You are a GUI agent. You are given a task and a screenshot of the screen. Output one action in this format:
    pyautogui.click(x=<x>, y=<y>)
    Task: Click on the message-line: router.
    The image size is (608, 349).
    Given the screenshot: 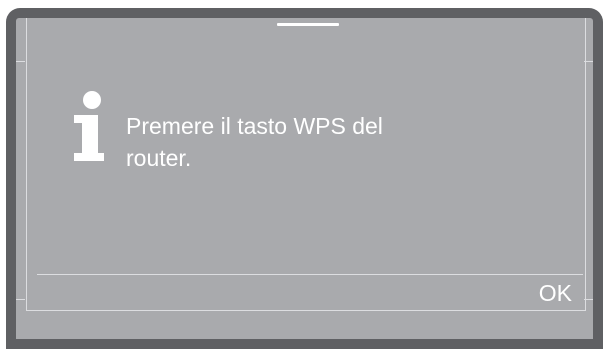 What is the action you would take?
    pyautogui.click(x=159, y=158)
    